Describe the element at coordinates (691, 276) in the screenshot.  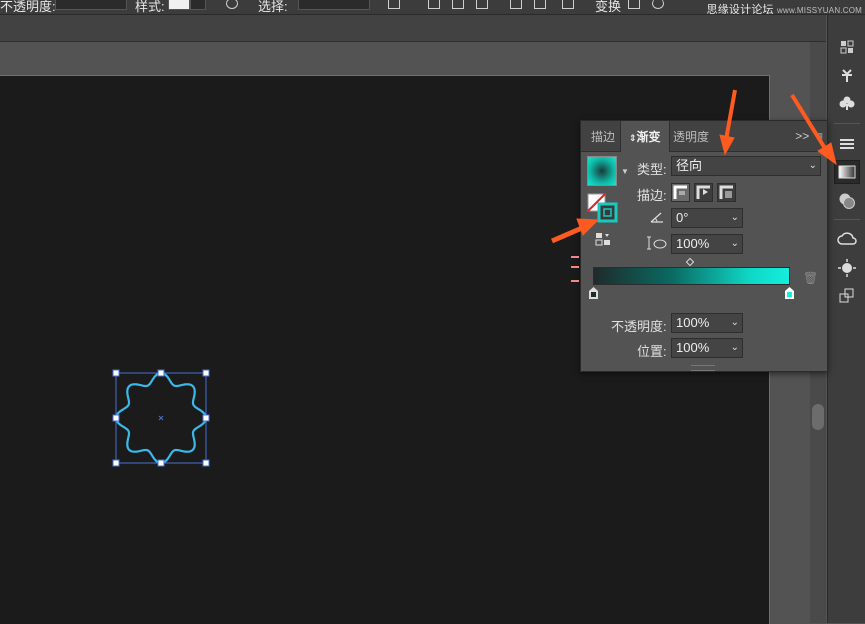
I see `gradient-slider` at that location.